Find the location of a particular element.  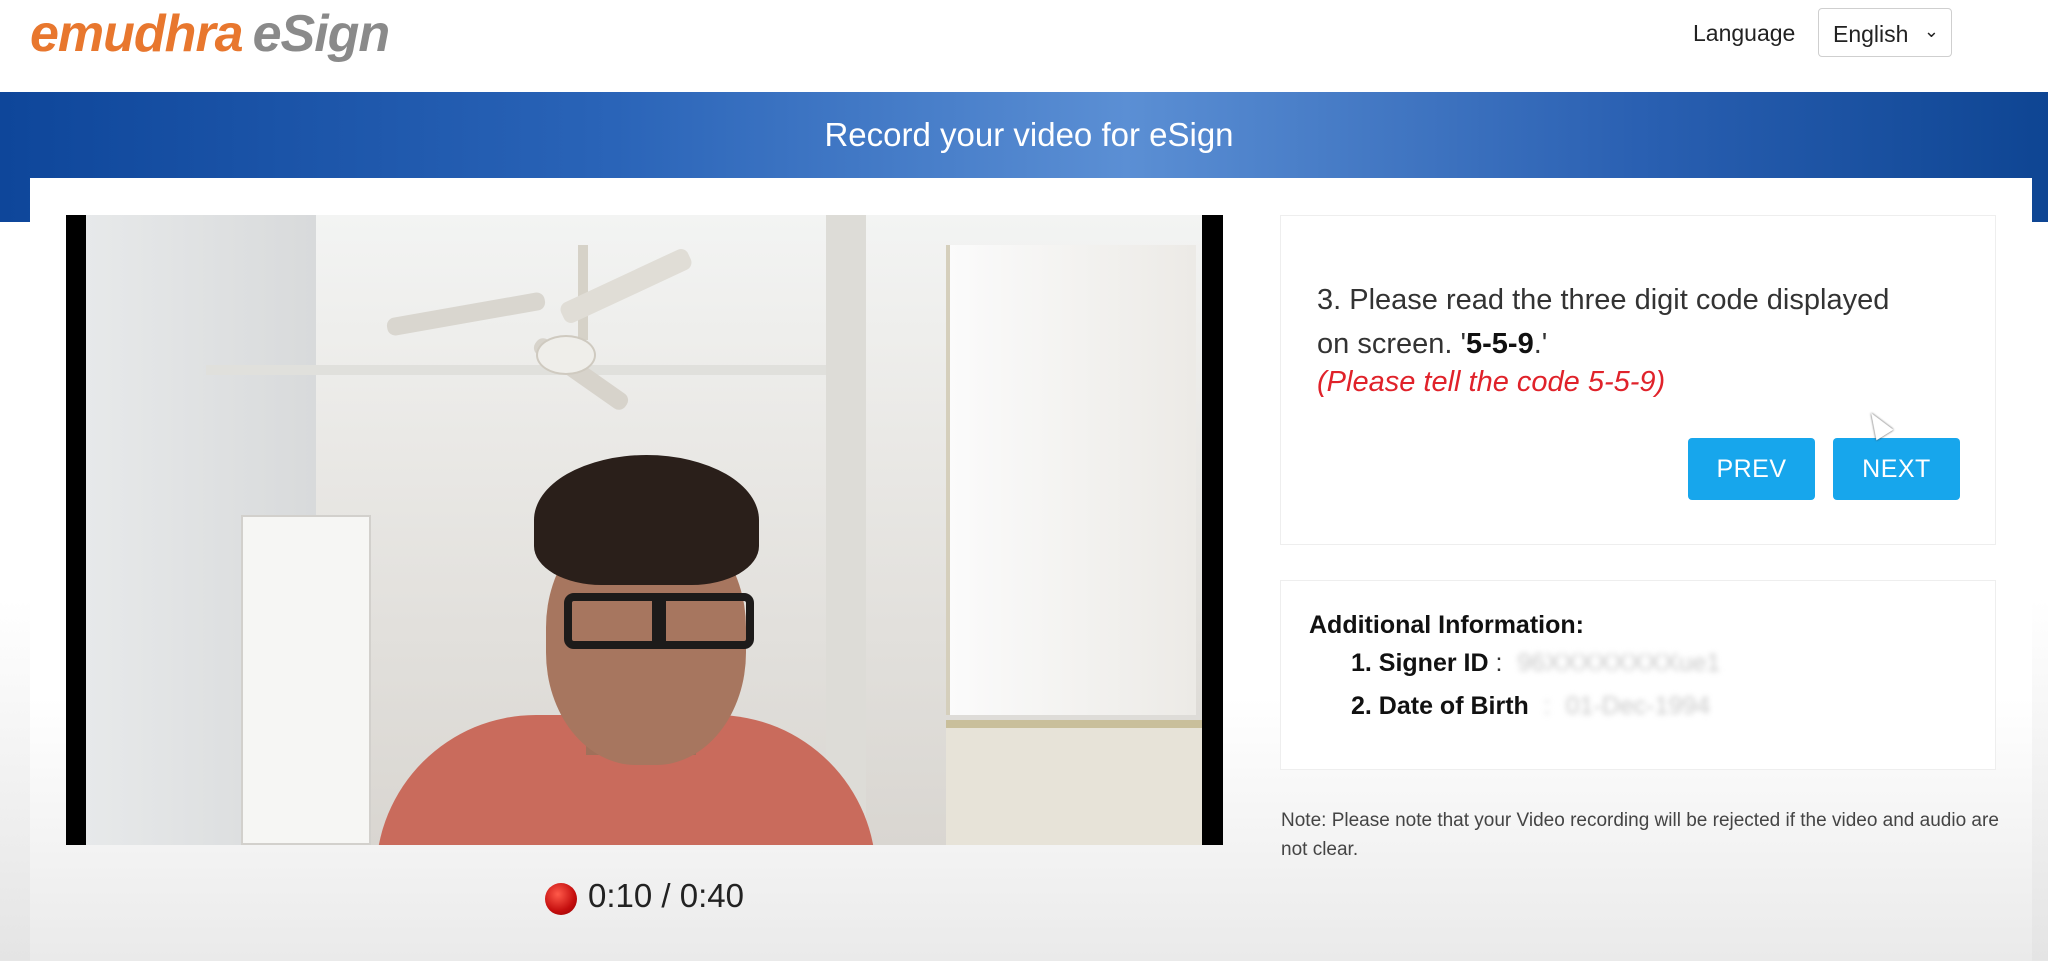

ceiling-fan-blade is located at coordinates (466, 314).